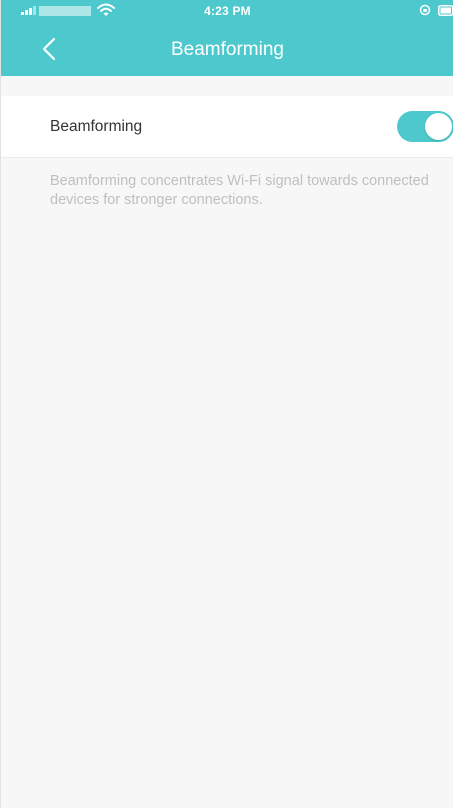 This screenshot has height=808, width=453. What do you see at coordinates (438, 126) in the screenshot?
I see `toggle-knob` at bounding box center [438, 126].